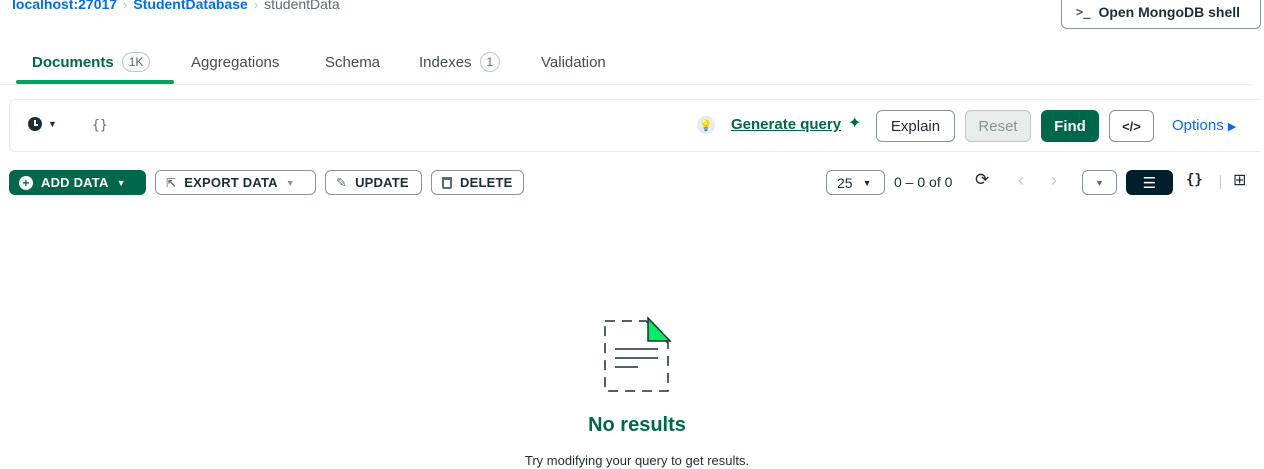  I want to click on trash-icon, so click(447, 182).